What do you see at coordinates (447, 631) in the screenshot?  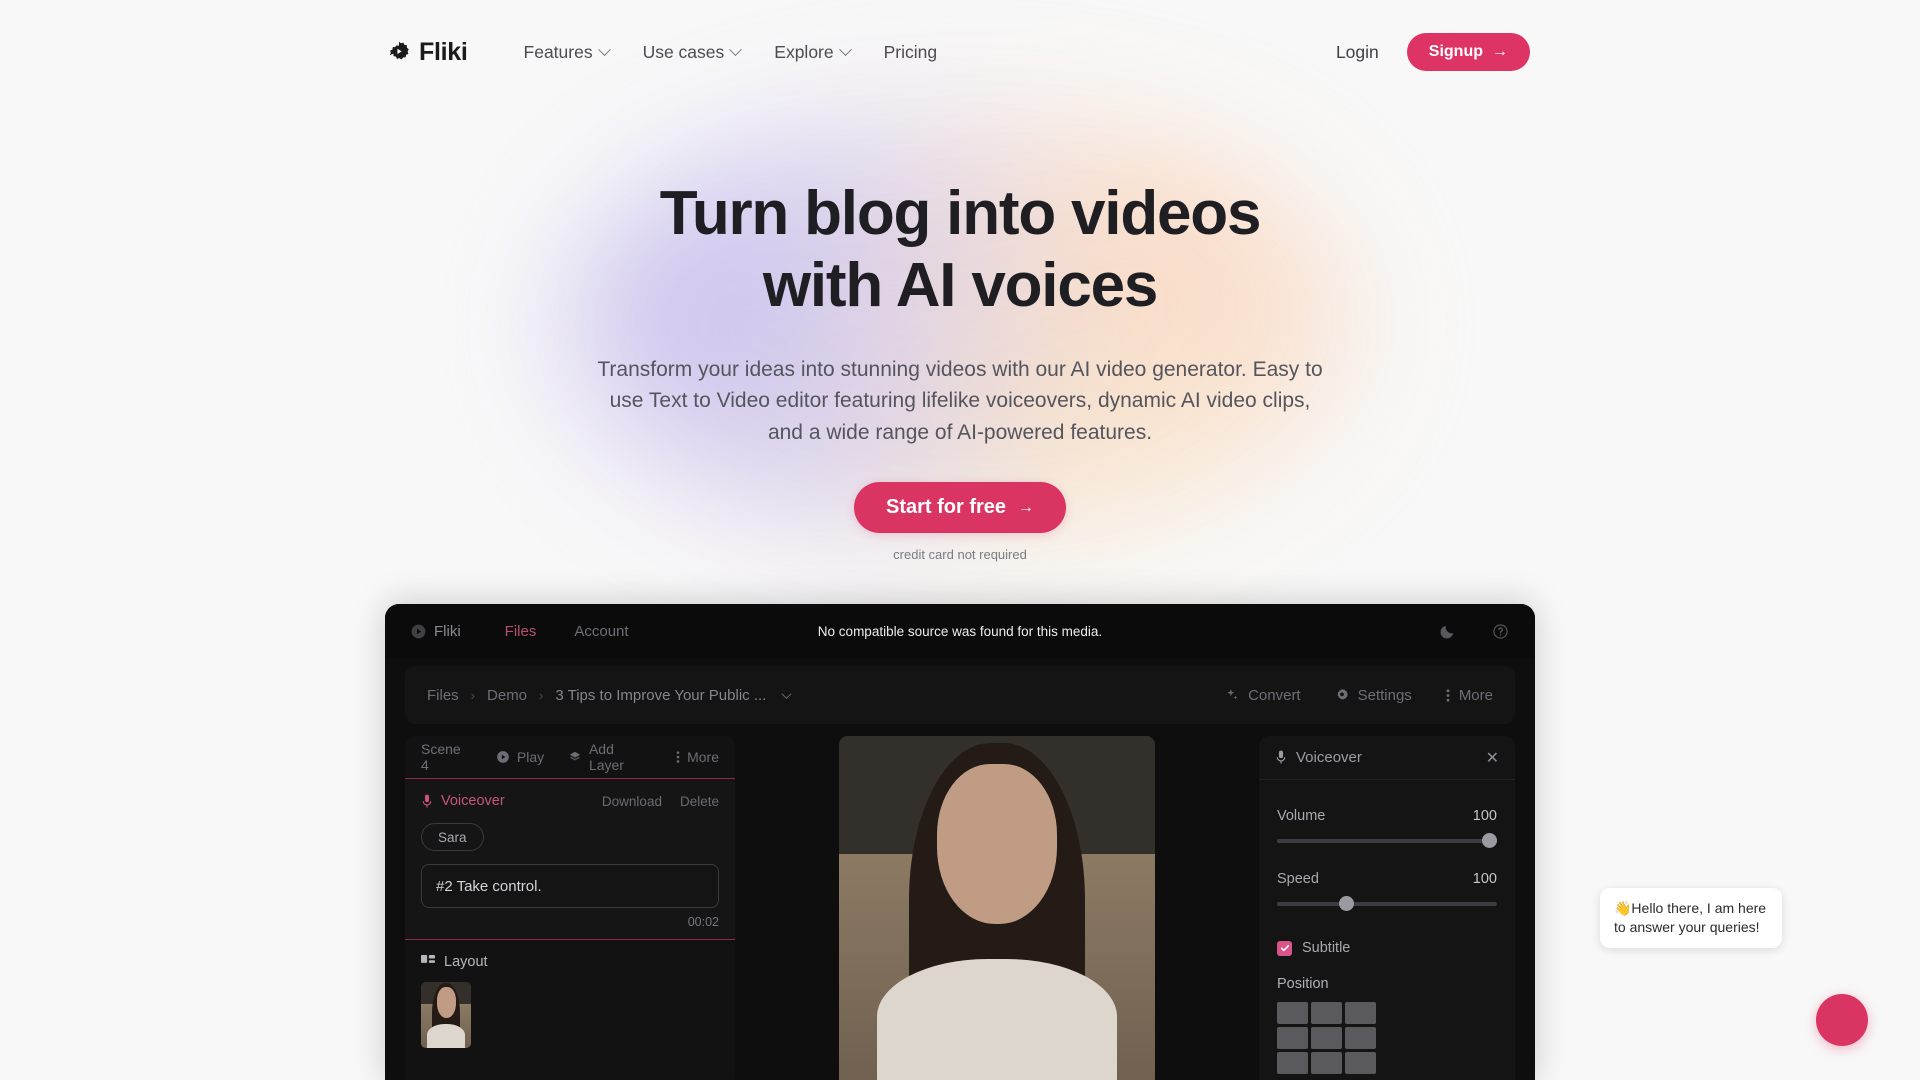 I see `app-logo-text: Fliki` at bounding box center [447, 631].